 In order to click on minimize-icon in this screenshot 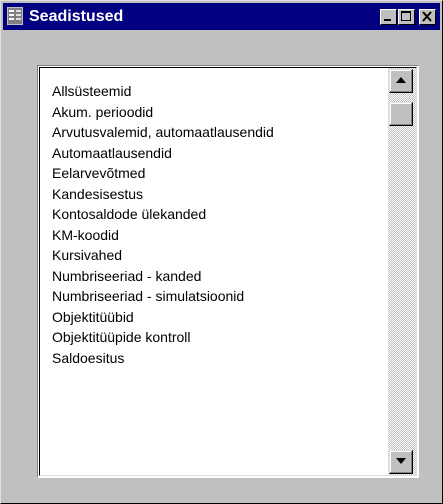, I will do `click(387, 20)`.